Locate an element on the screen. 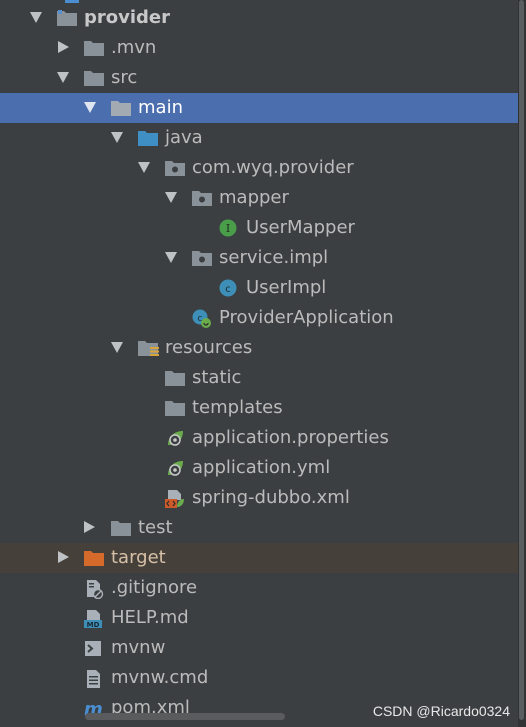  tree-node-label: mvnw.cmd is located at coordinates (160, 677).